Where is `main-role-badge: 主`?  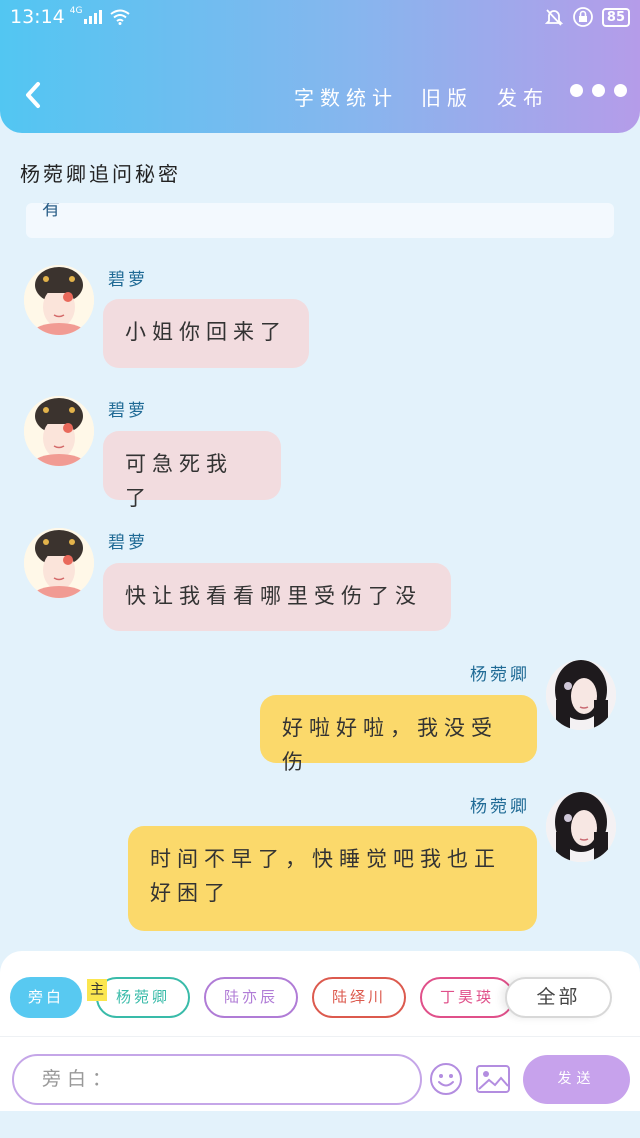
main-role-badge: 主 is located at coordinates (97, 990).